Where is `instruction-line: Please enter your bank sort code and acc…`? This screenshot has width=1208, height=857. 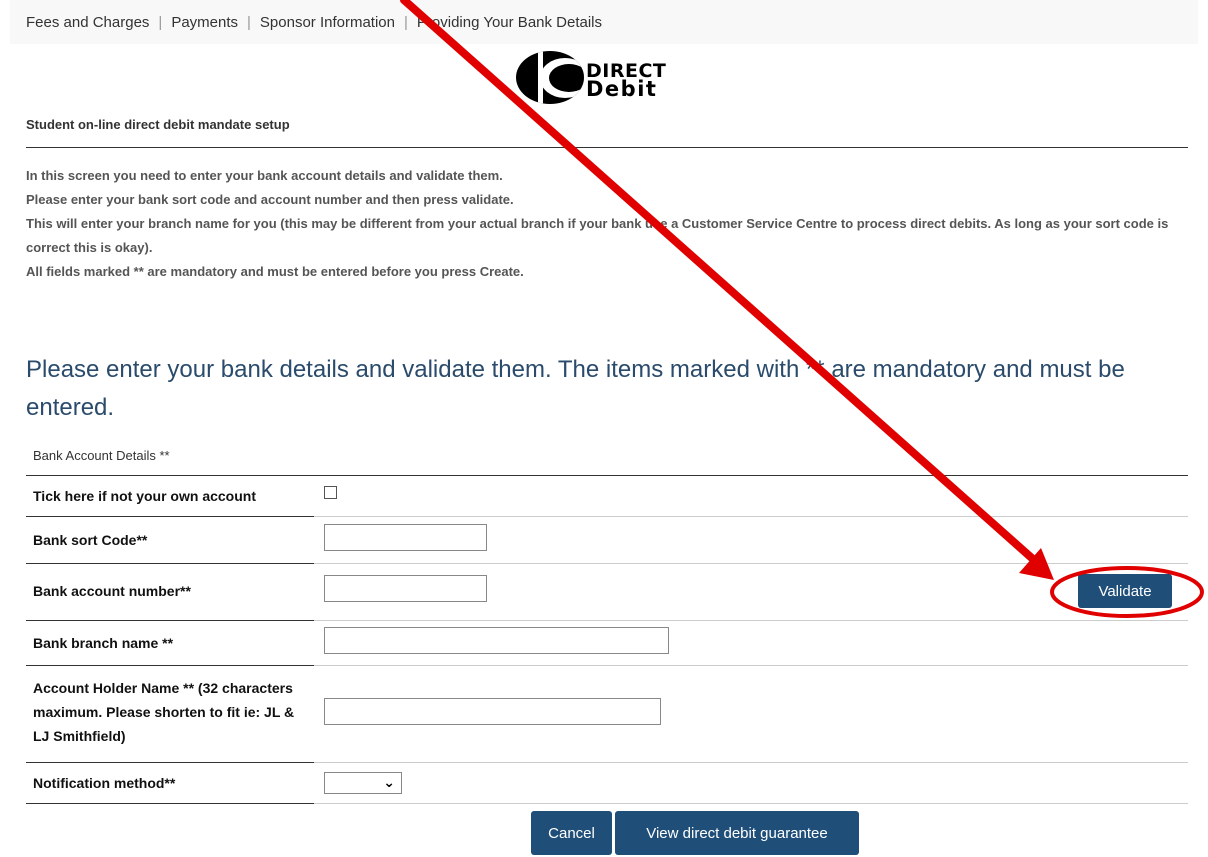 instruction-line: Please enter your bank sort code and acc… is located at coordinates (270, 199).